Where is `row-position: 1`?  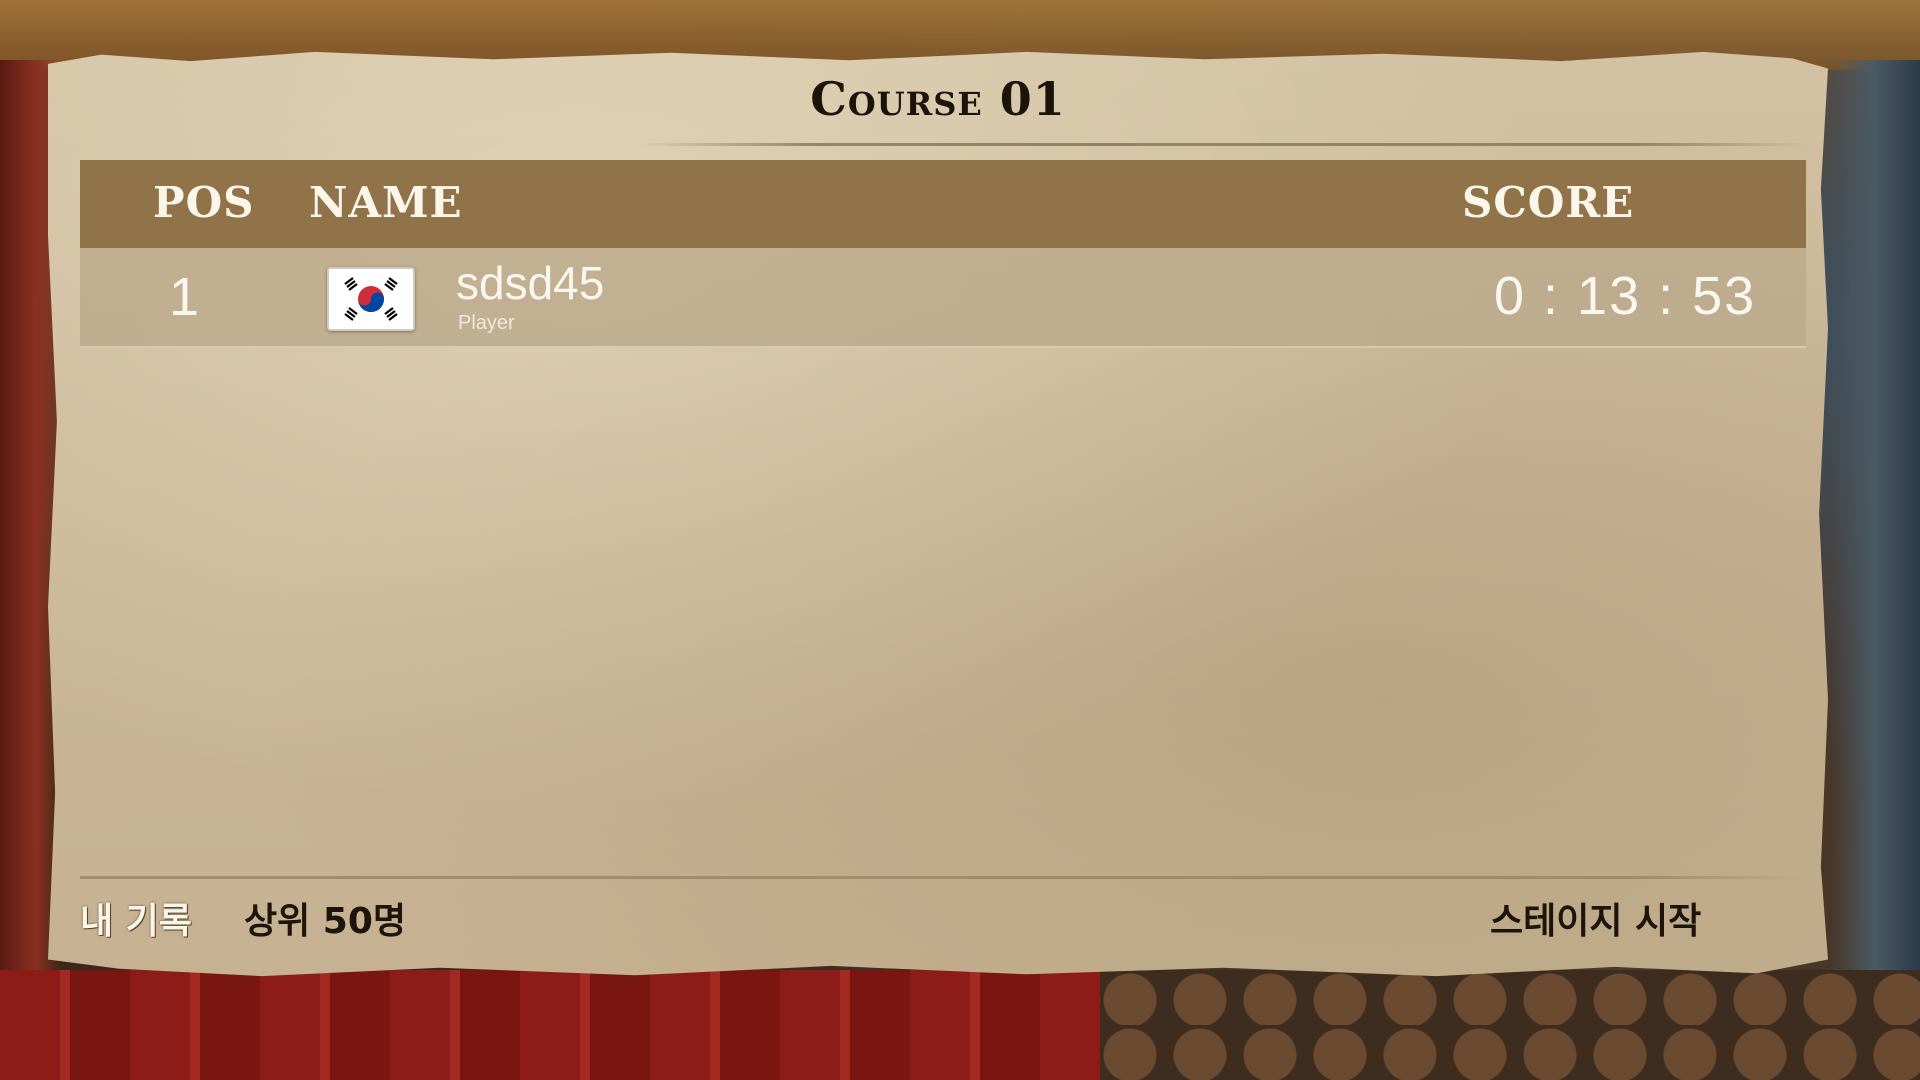 row-position: 1 is located at coordinates (184, 297).